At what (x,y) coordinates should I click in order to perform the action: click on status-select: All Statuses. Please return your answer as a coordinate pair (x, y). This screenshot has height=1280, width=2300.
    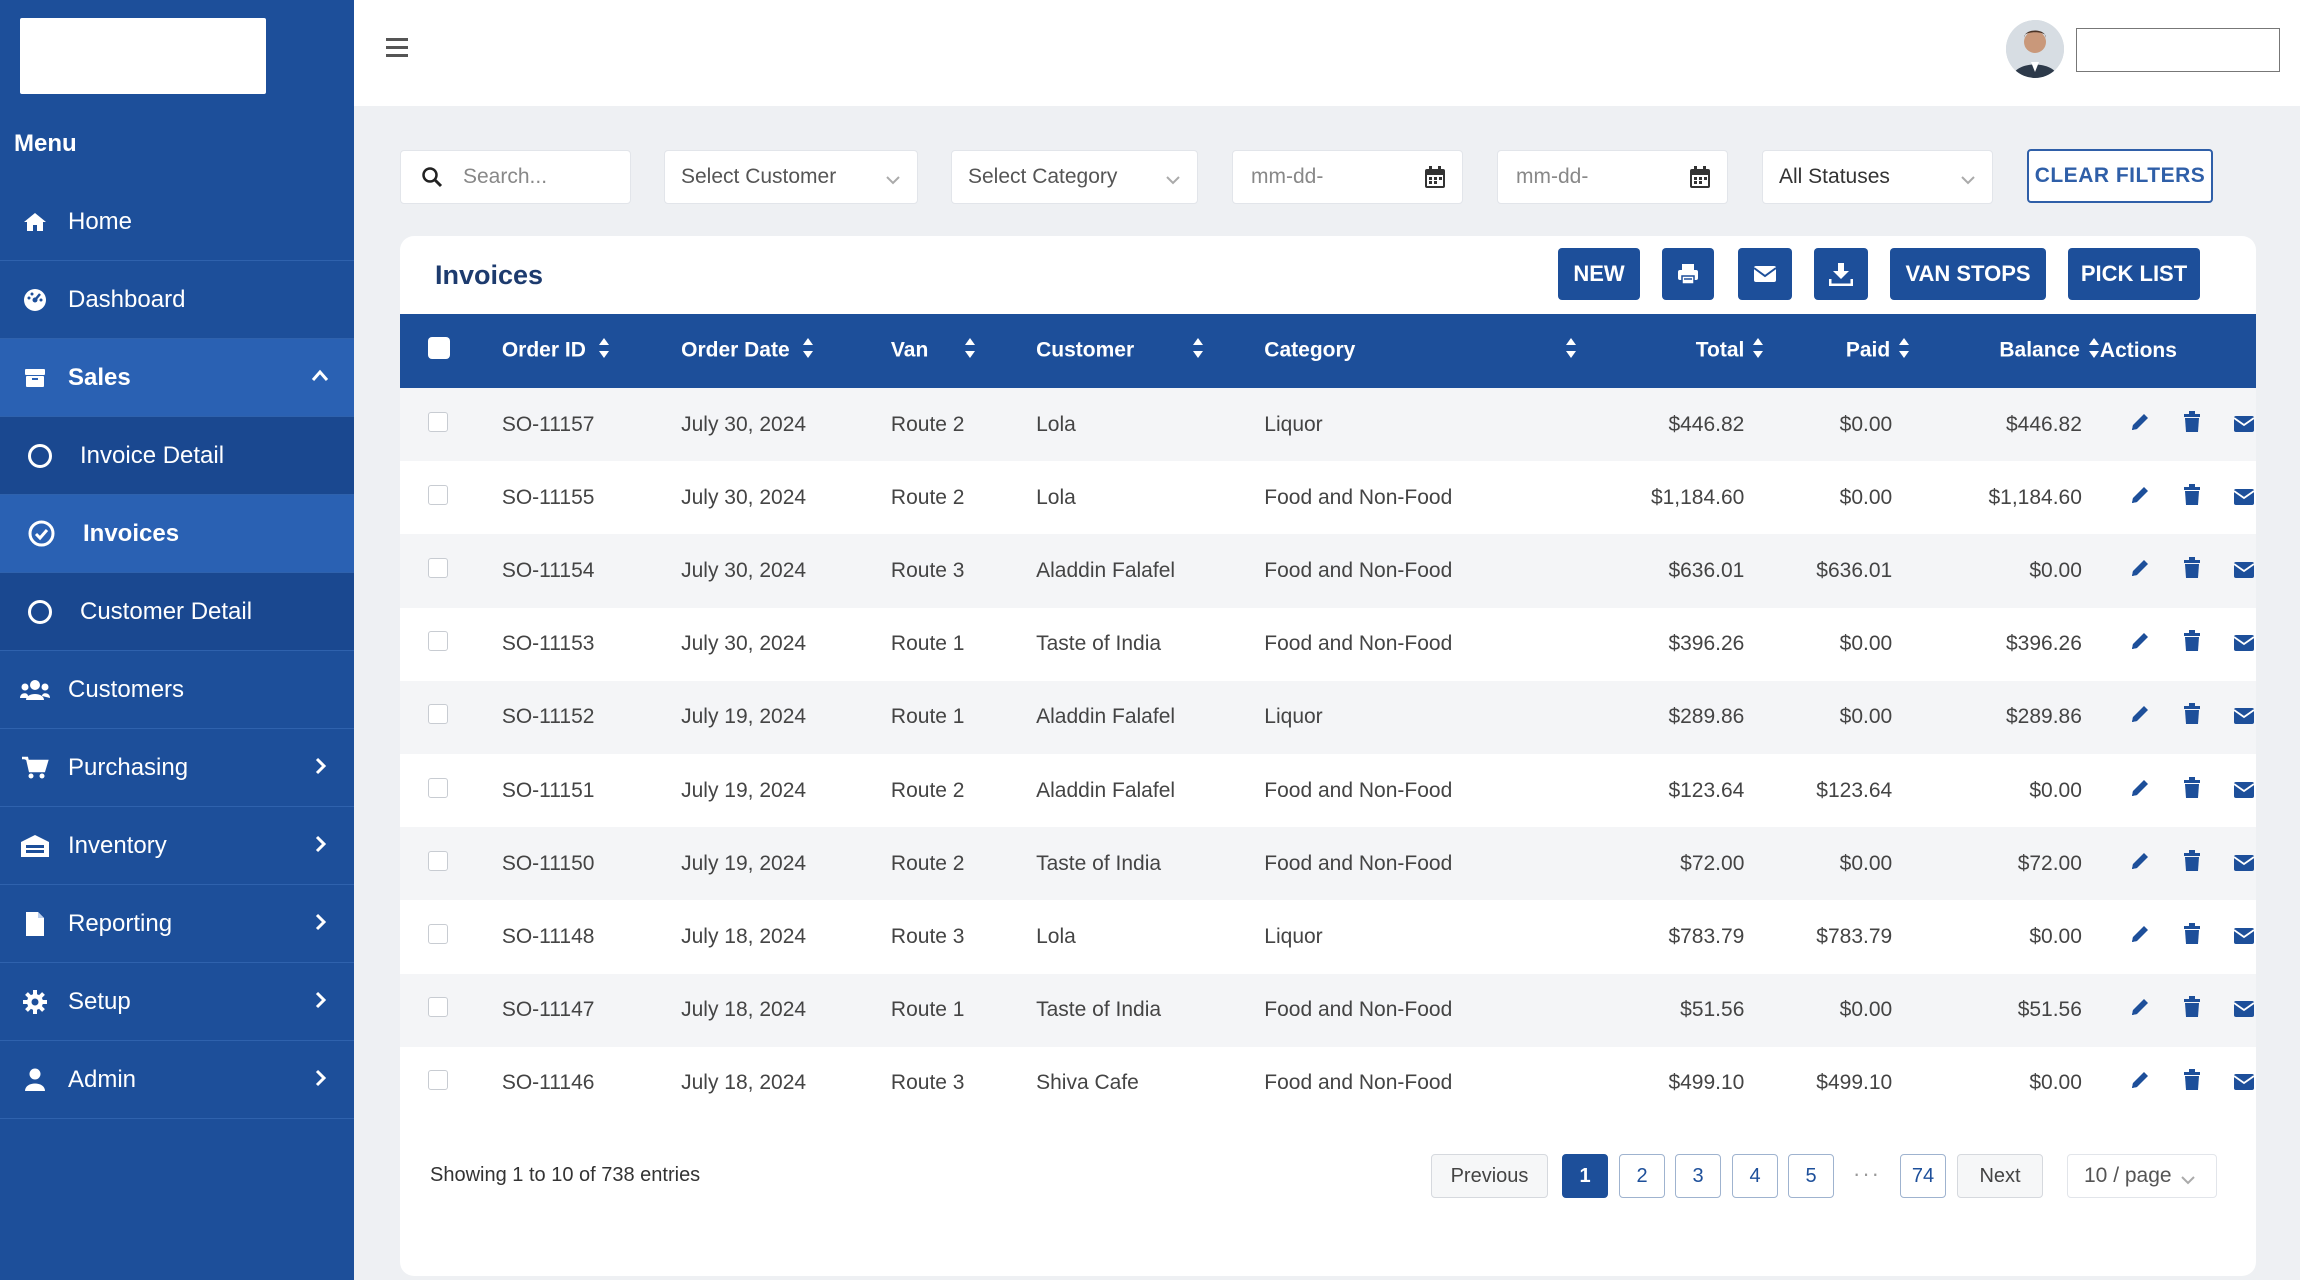
    Looking at the image, I should click on (1877, 177).